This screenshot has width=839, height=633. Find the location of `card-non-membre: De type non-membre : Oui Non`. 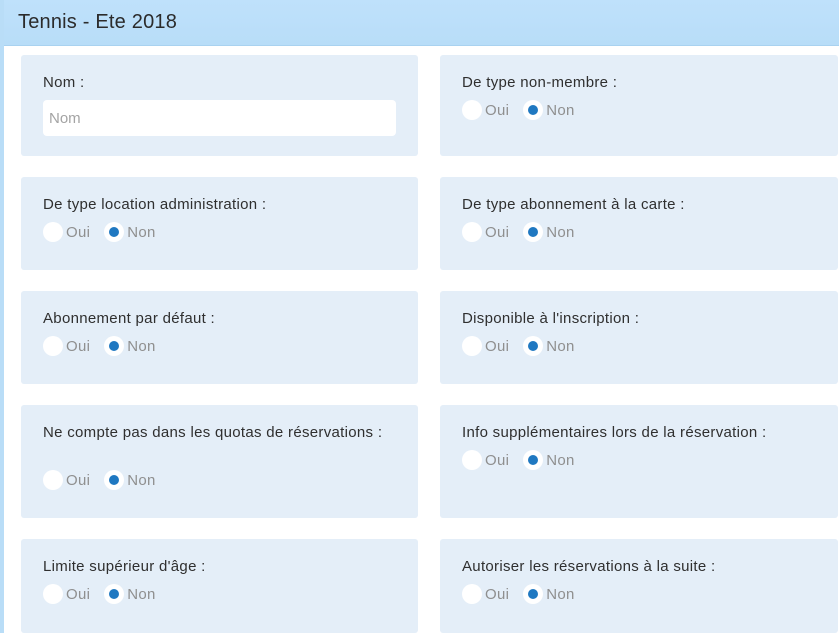

card-non-membre: De type non-membre : Oui Non is located at coordinates (639, 105).